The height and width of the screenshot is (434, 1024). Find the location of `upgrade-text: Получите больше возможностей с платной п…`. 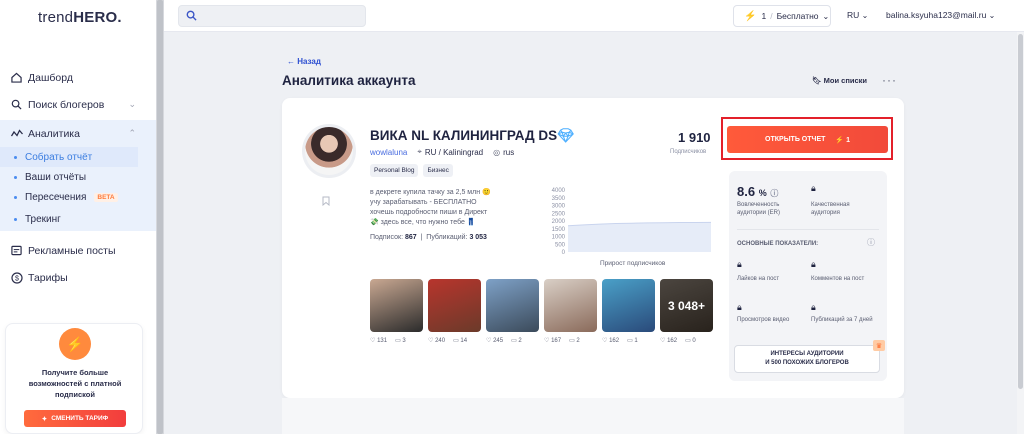

upgrade-text: Получите больше возможностей с платной п… is located at coordinates (75, 383).